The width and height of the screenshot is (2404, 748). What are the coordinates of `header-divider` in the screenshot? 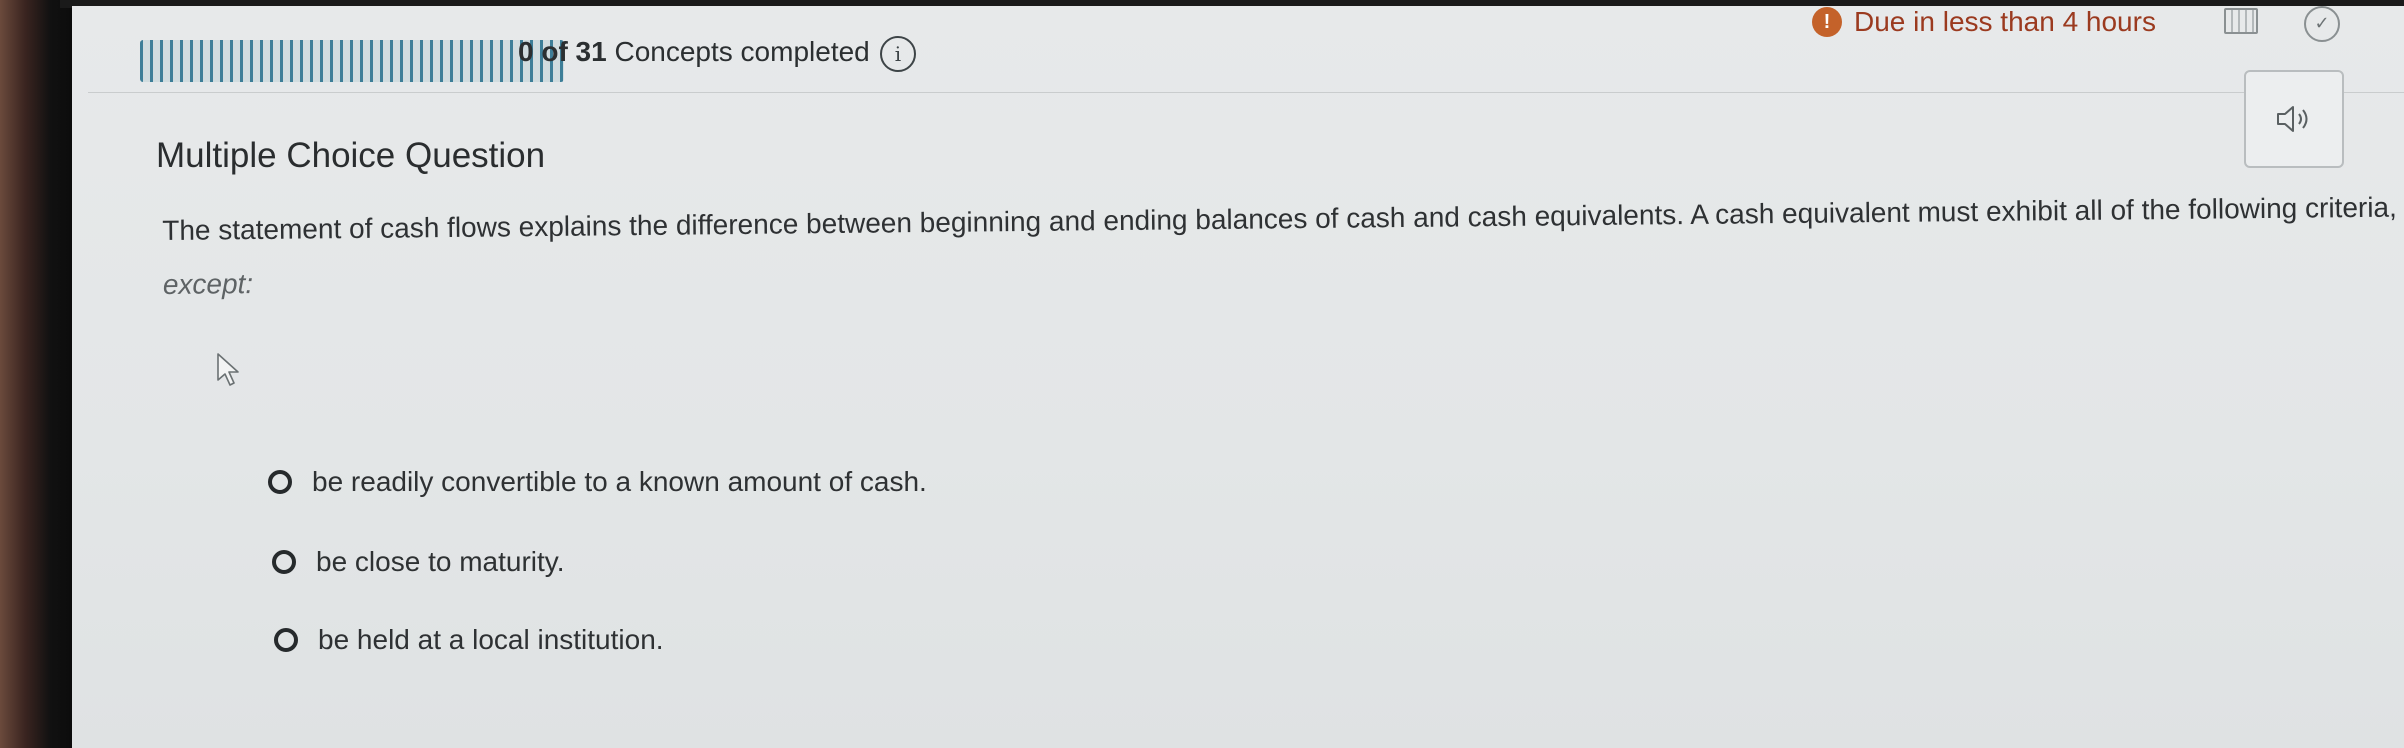 It's located at (1246, 92).